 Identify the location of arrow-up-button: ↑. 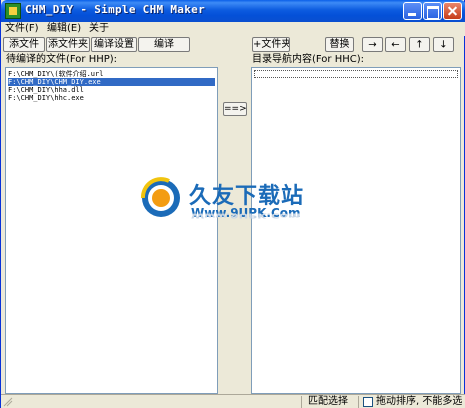
(419, 44).